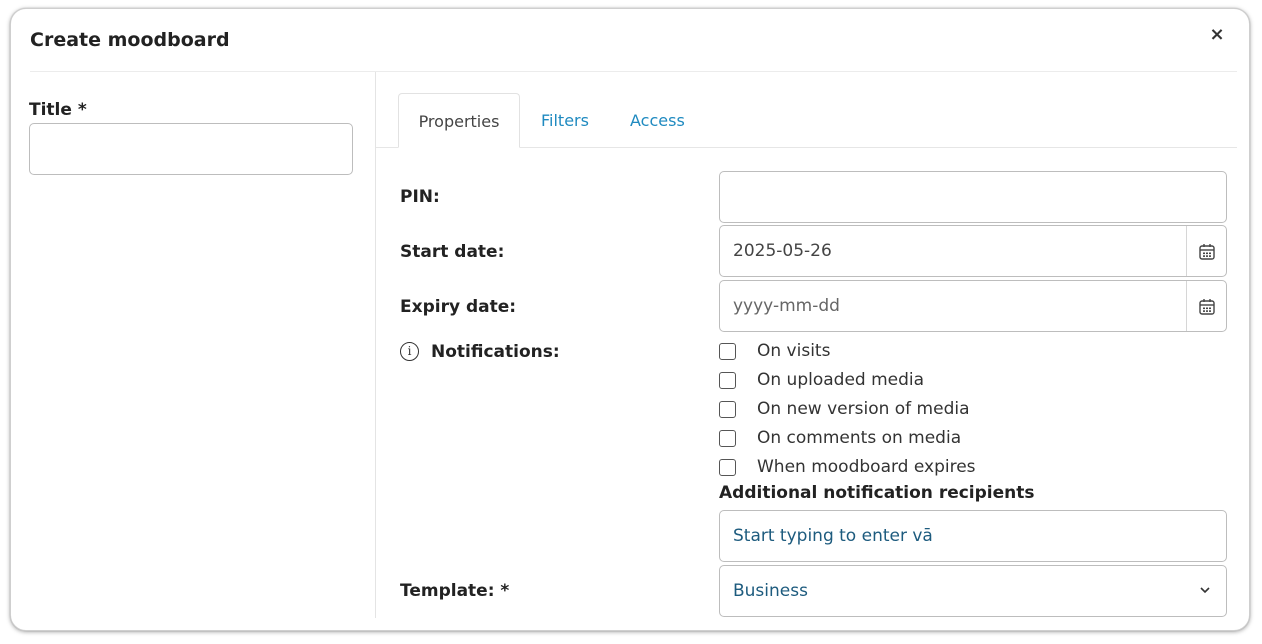 Image resolution: width=1262 pixels, height=644 pixels. I want to click on checkbox-label: On new version of media, so click(863, 409).